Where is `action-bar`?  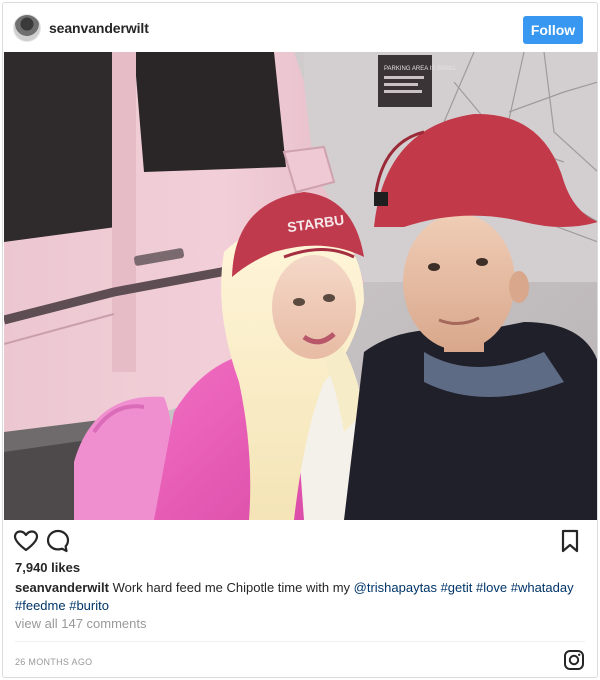 action-bar is located at coordinates (300, 539).